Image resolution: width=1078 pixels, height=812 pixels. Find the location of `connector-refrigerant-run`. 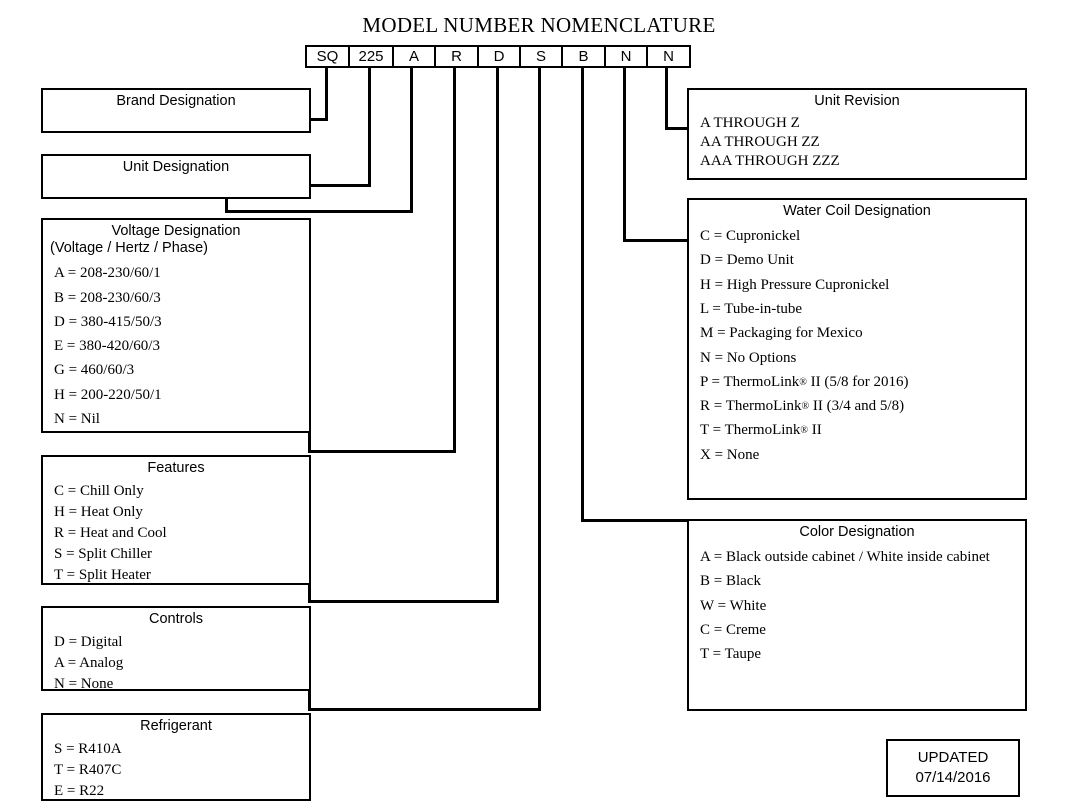

connector-refrigerant-run is located at coordinates (424, 709).